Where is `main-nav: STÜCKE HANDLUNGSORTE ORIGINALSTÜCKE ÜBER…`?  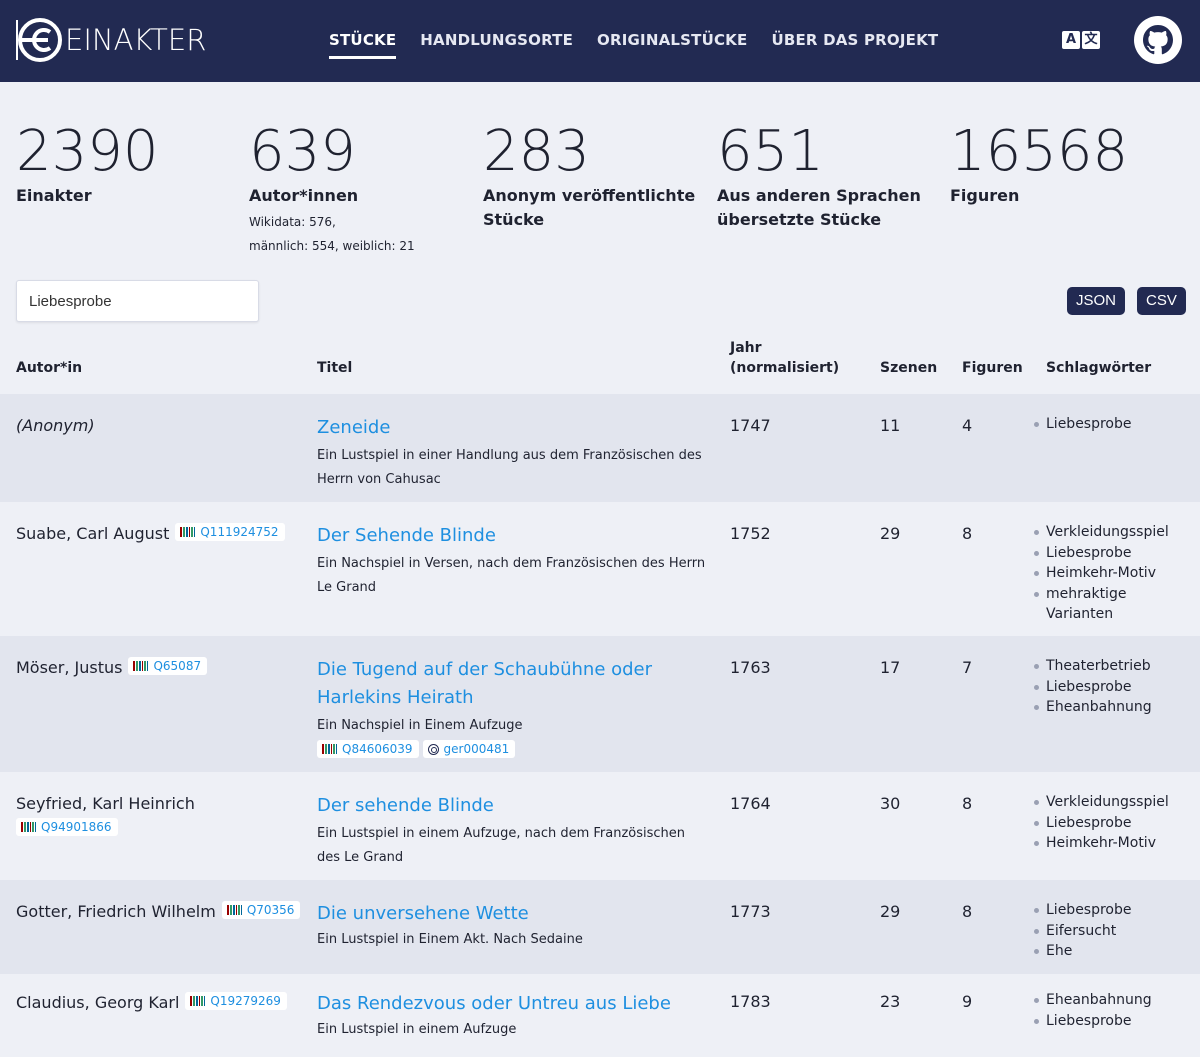
main-nav: STÜCKE HANDLUNGSORTE ORIGINALSTÜCKE ÜBER… is located at coordinates (645, 45).